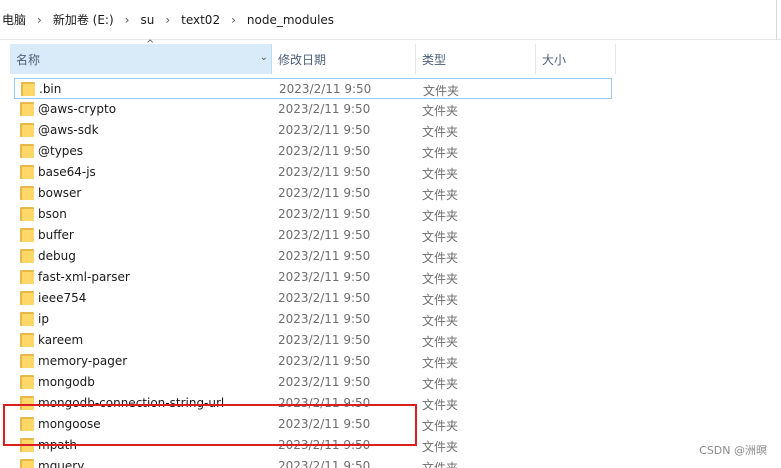 The image size is (781, 468). Describe the element at coordinates (290, 20) in the screenshot. I see `breadcrumb-item: node_modules` at that location.